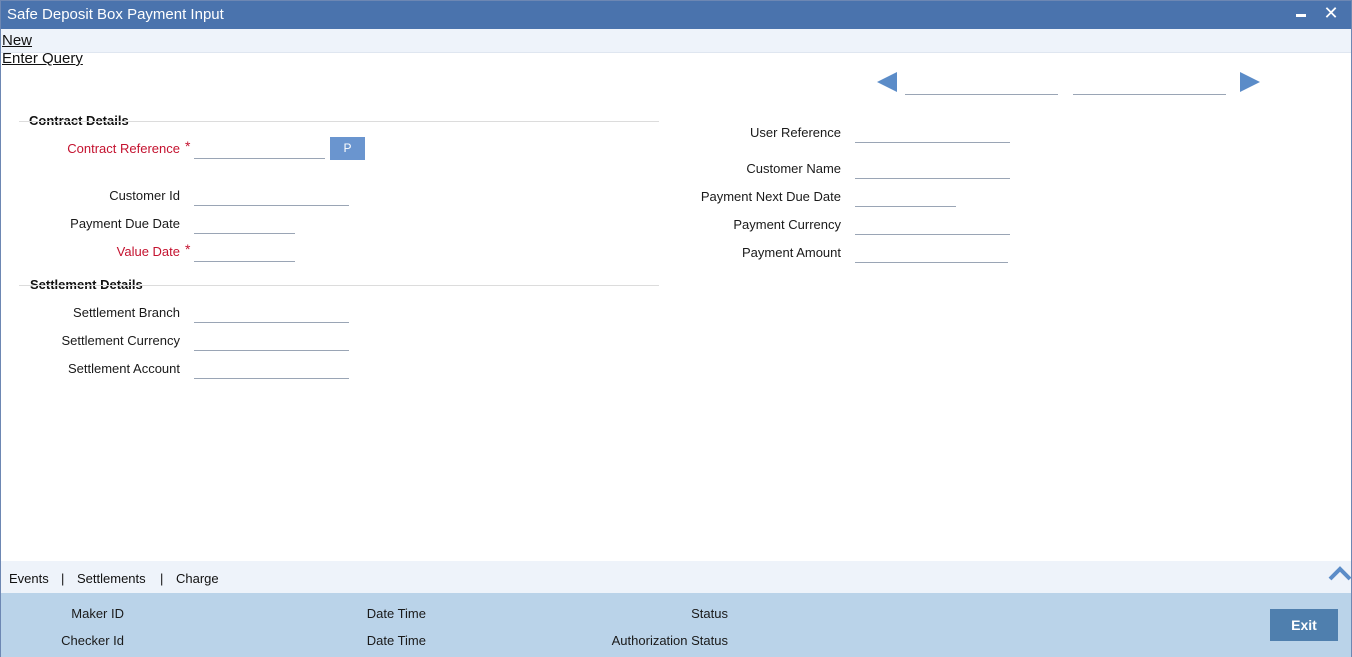  I want to click on user-reference-label: User Reference, so click(795, 132).